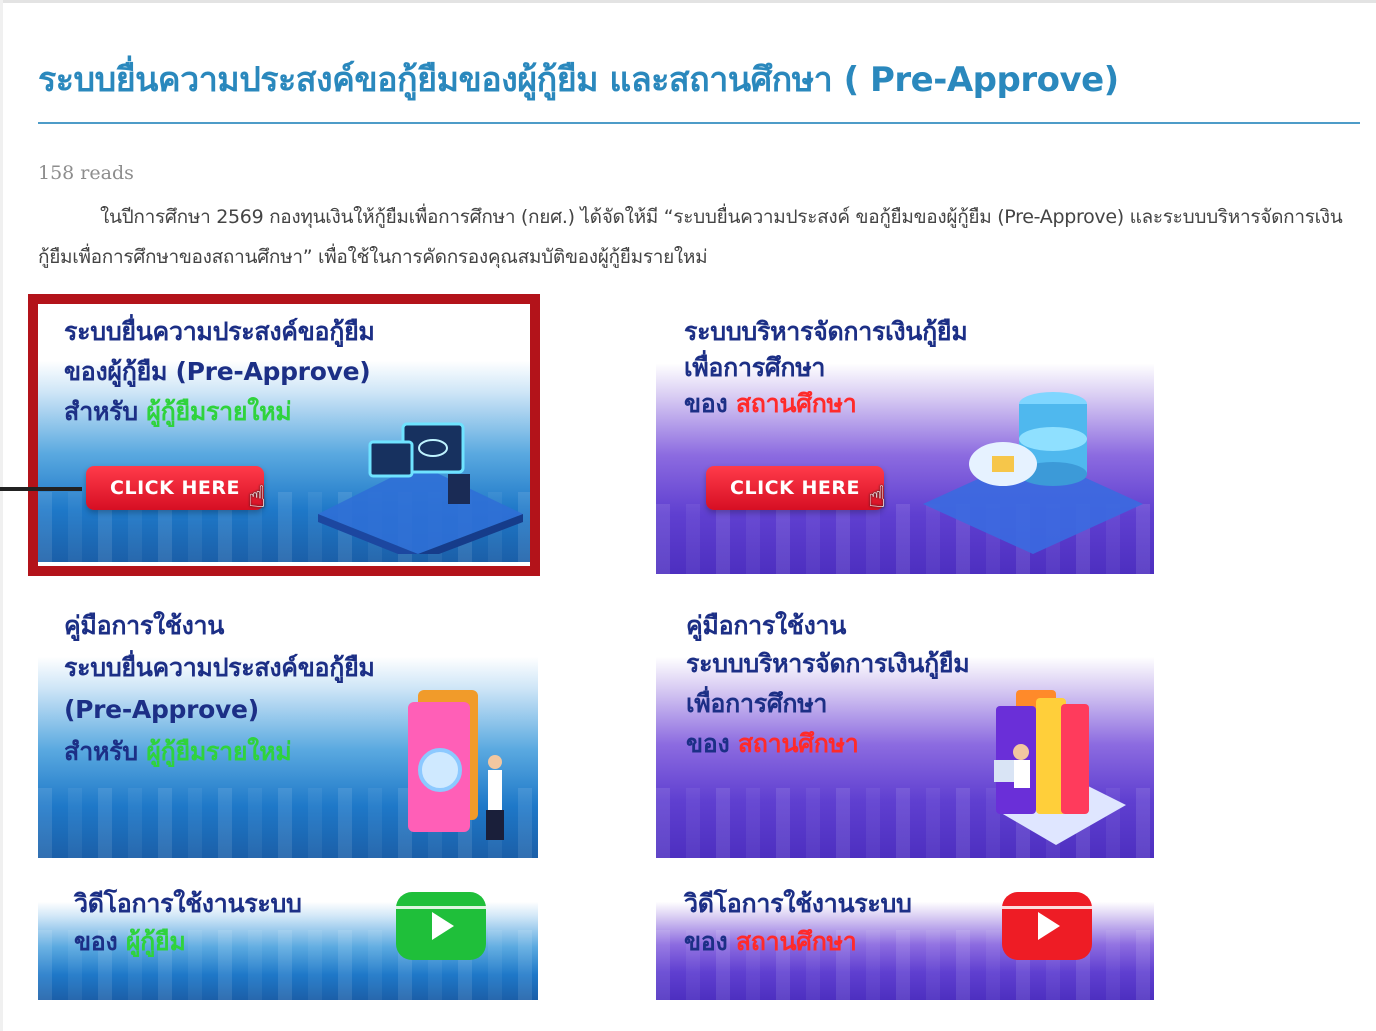  What do you see at coordinates (757, 703) in the screenshot?
I see `banner-line-3: เพื่อการศึกษา` at bounding box center [757, 703].